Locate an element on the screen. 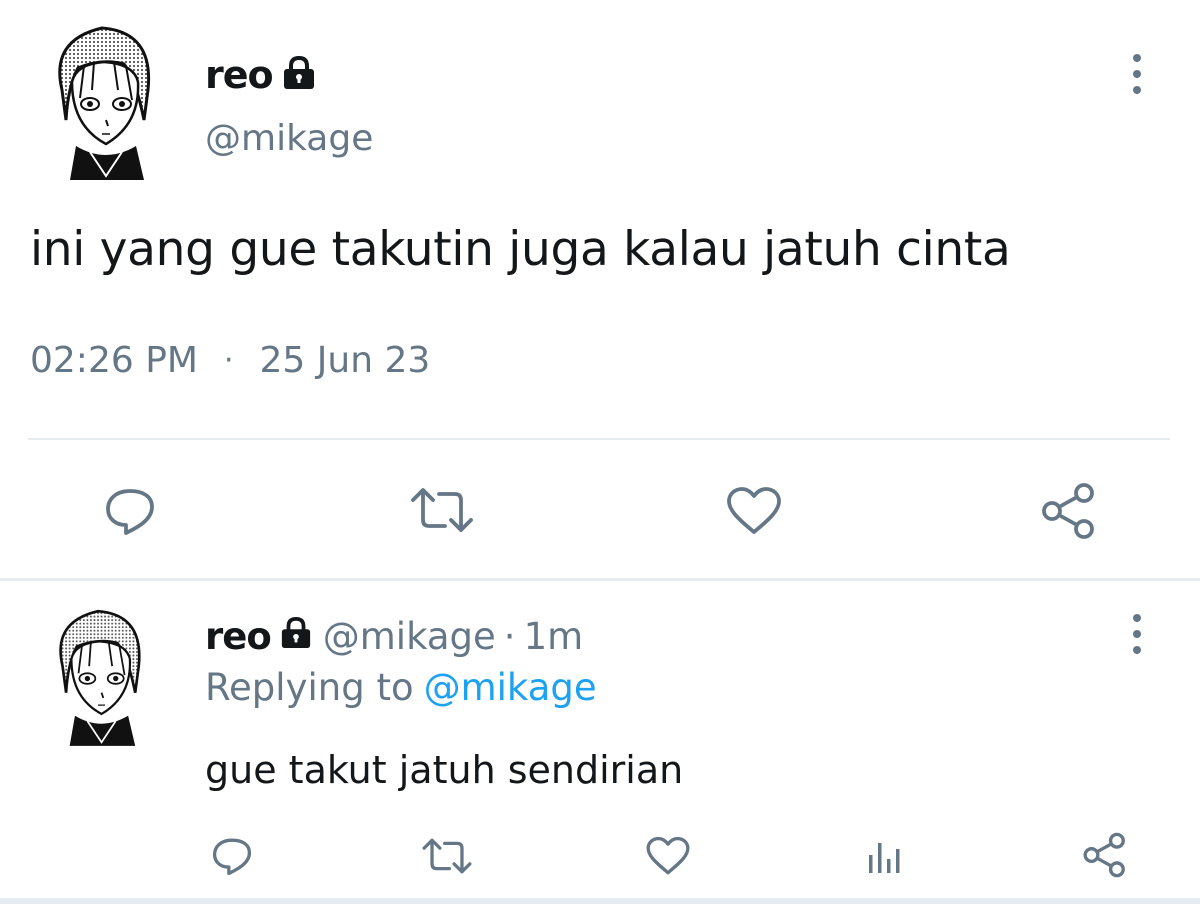  tweet-timestamp: 02:26 PM · 25 Jun 23 is located at coordinates (230, 360).